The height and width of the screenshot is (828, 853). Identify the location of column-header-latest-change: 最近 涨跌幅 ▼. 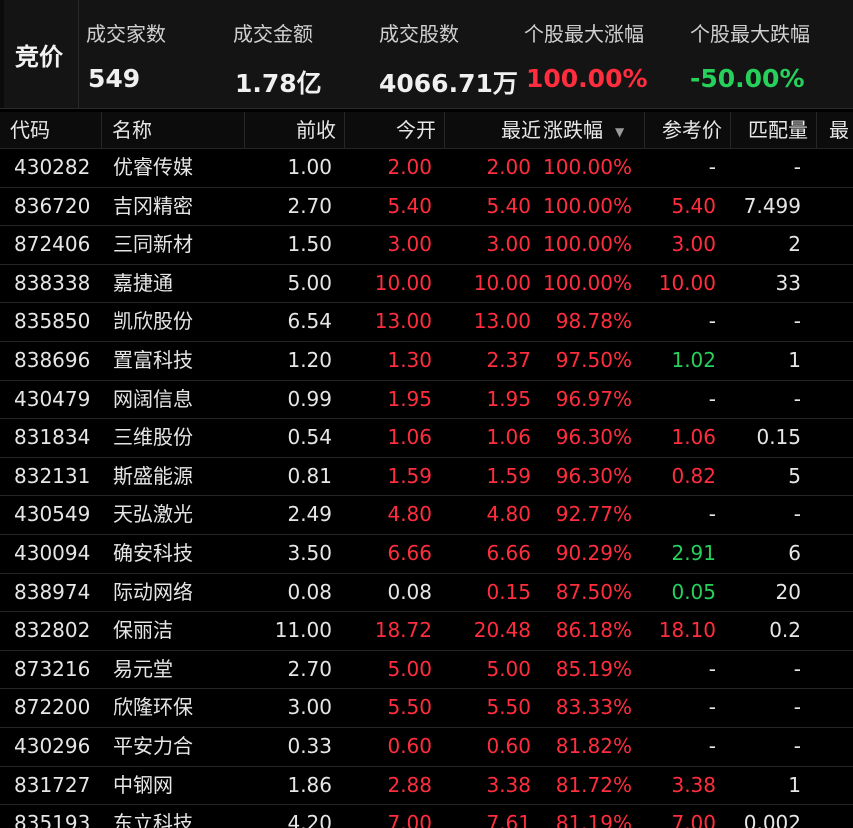
(545, 130).